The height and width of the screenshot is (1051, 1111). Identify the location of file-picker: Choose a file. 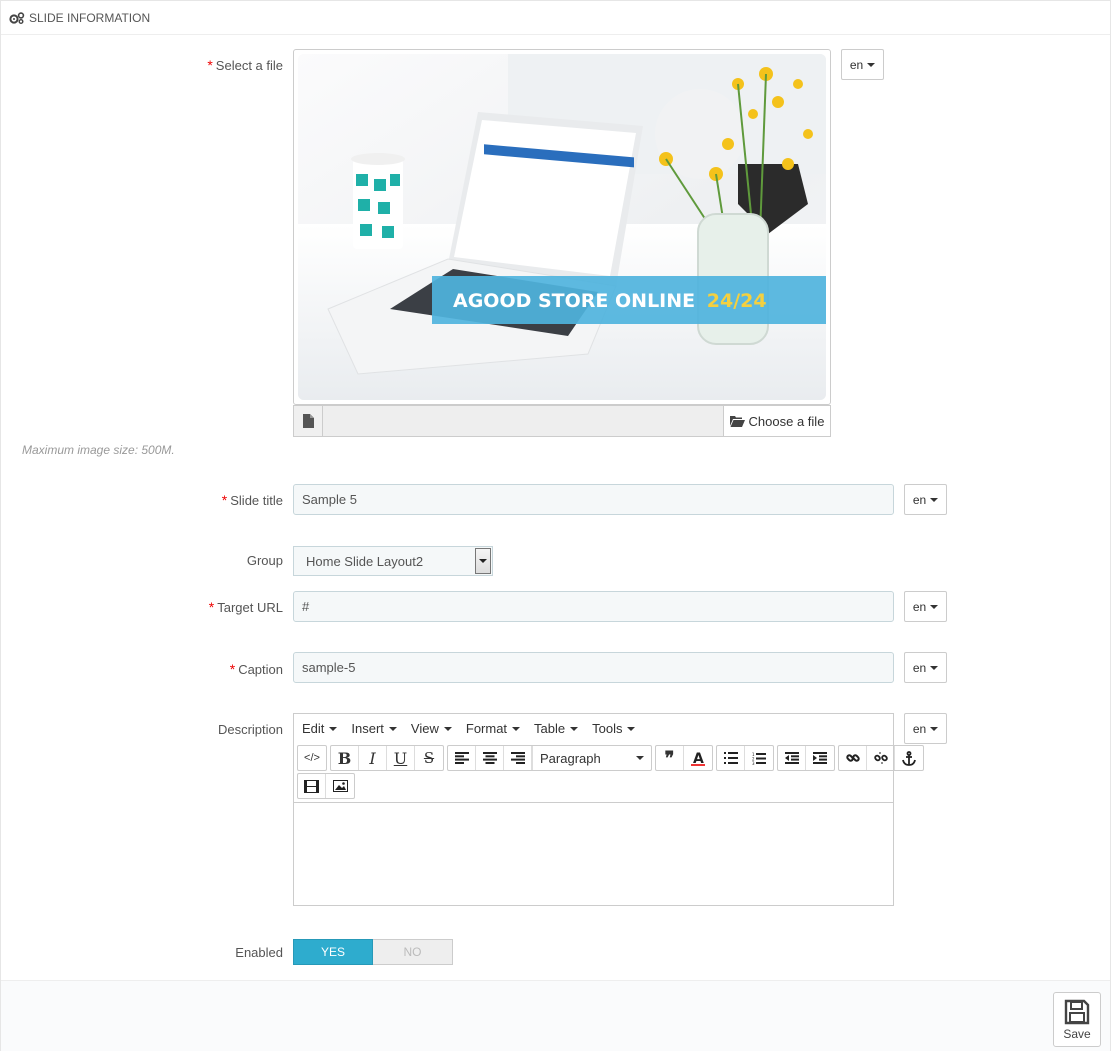
(562, 421).